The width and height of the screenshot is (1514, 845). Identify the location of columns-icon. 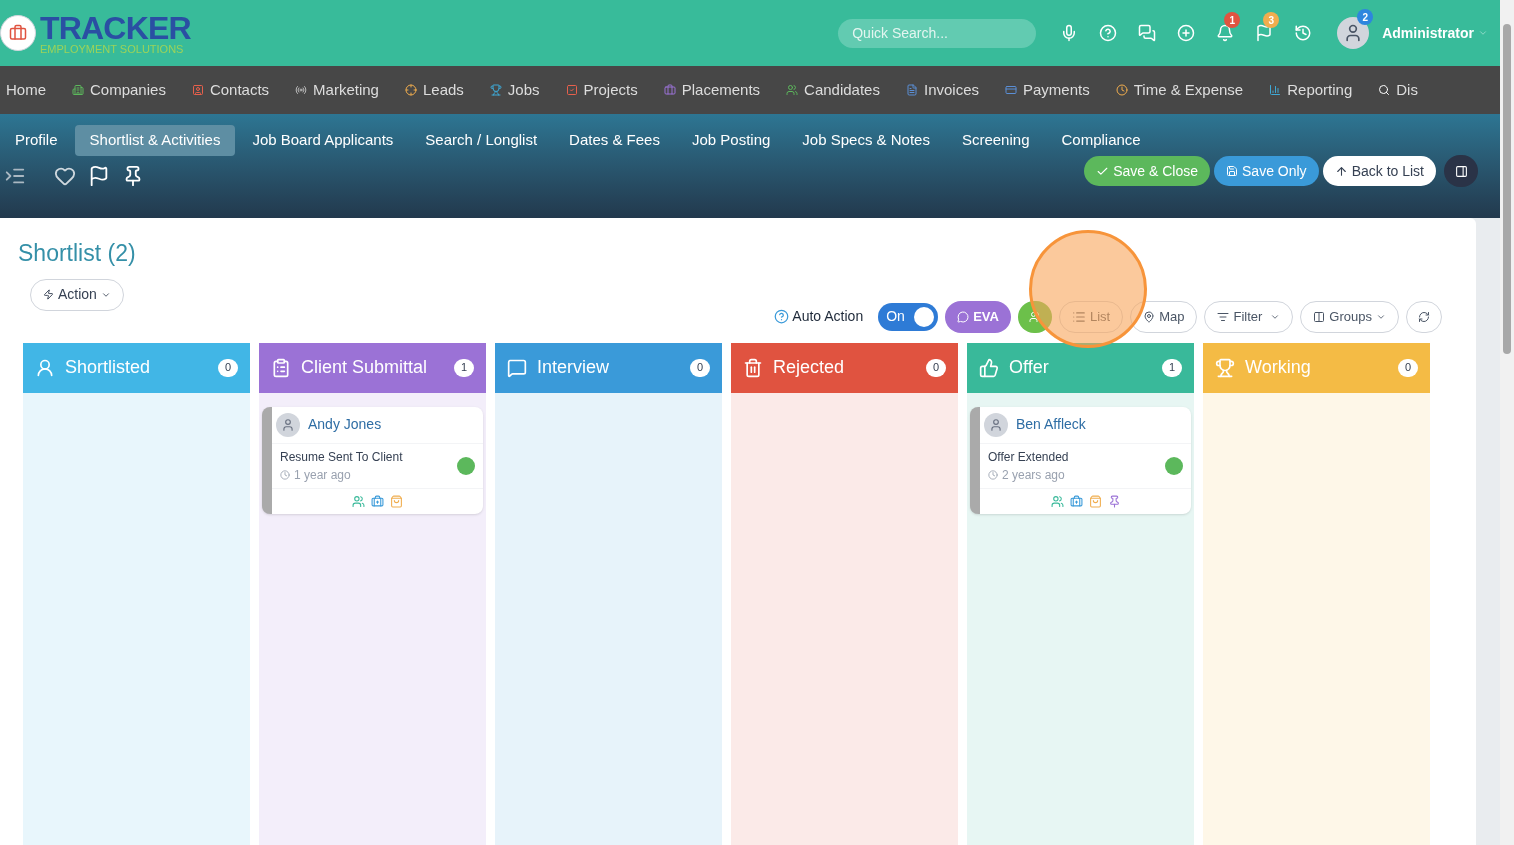
(1319, 316).